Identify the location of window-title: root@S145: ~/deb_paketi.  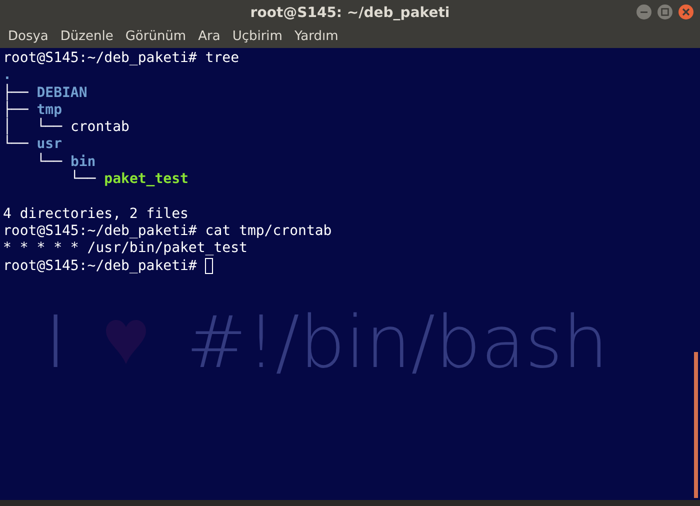
(350, 12).